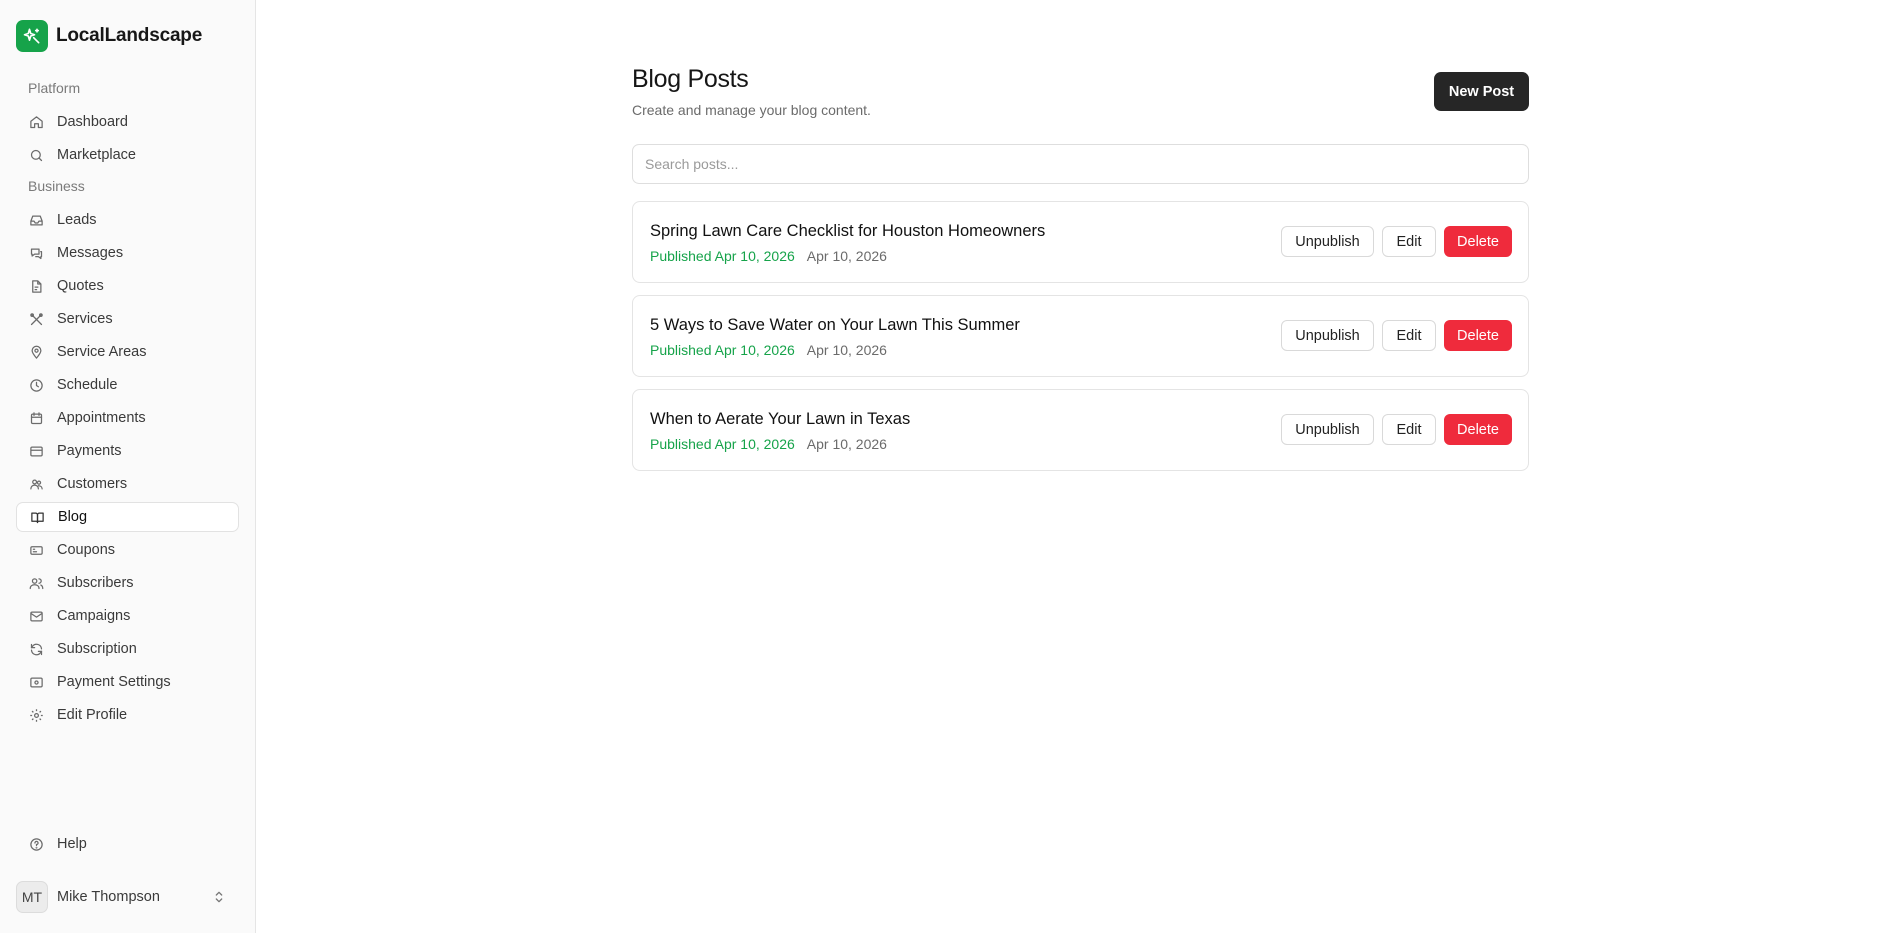 This screenshot has width=1904, height=933. I want to click on sidebar-item-label: Customers, so click(92, 484).